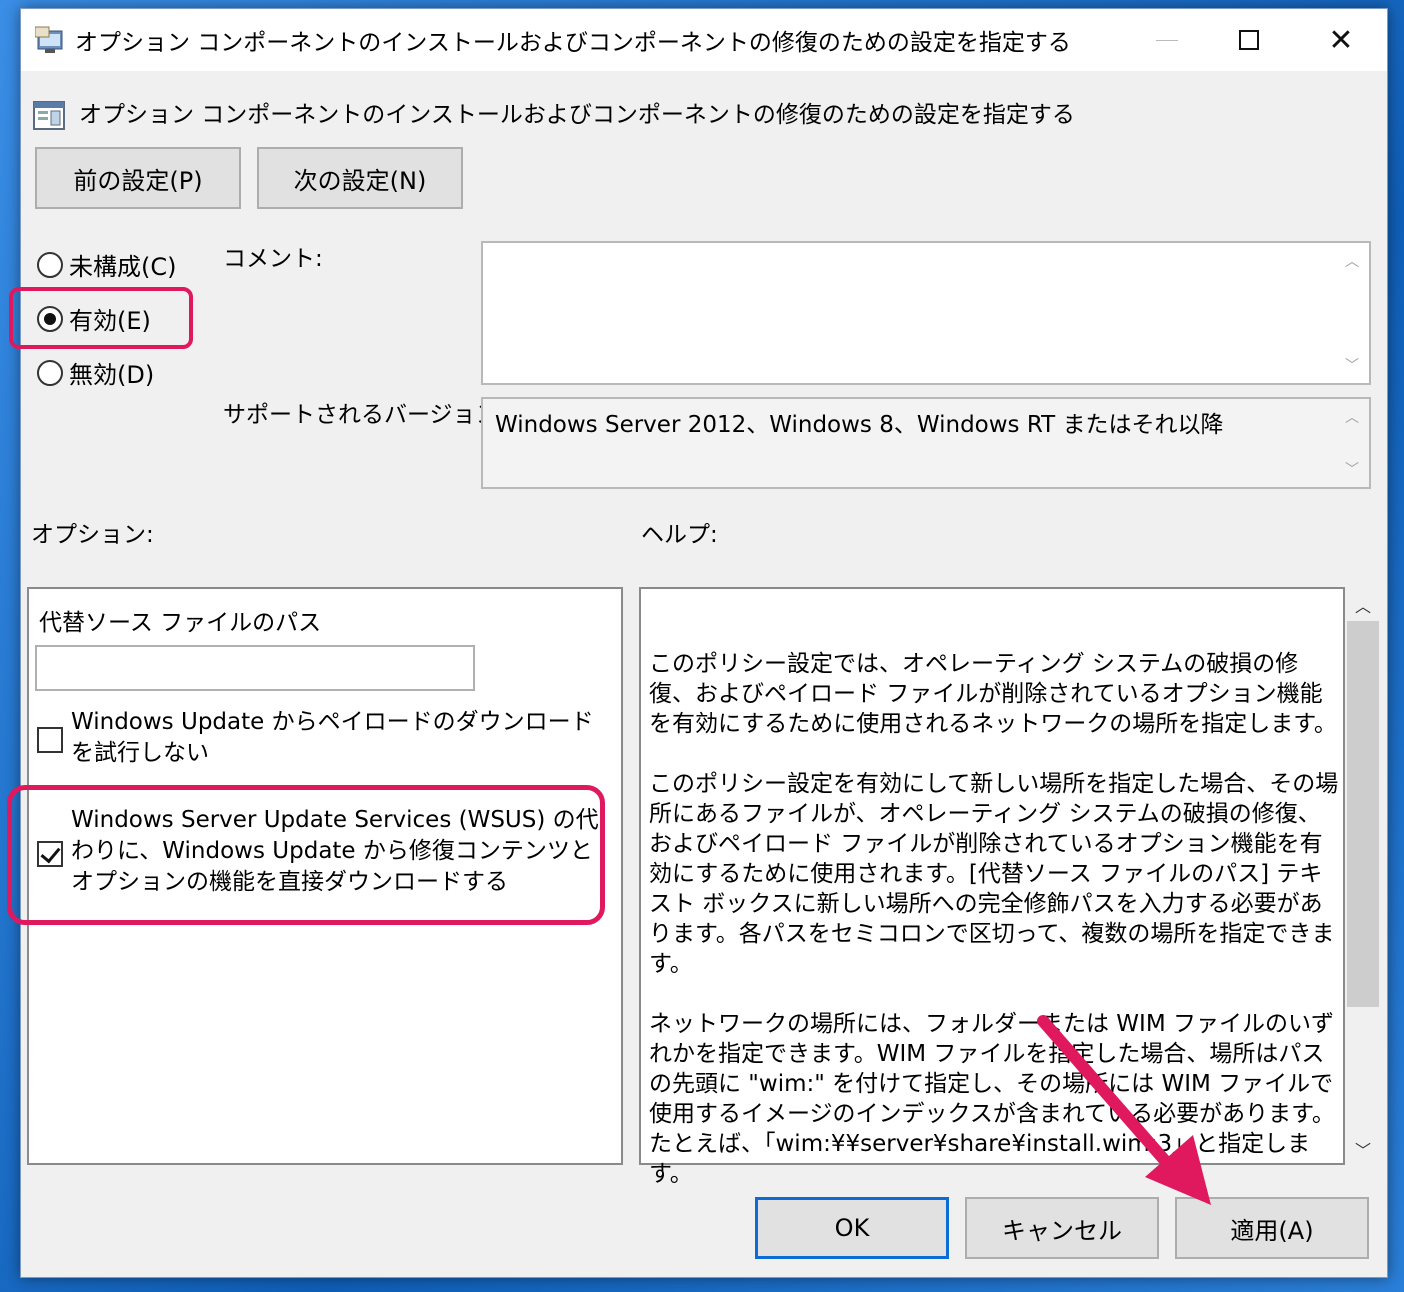  Describe the element at coordinates (852, 1228) in the screenshot. I see `ok-button: OK` at that location.